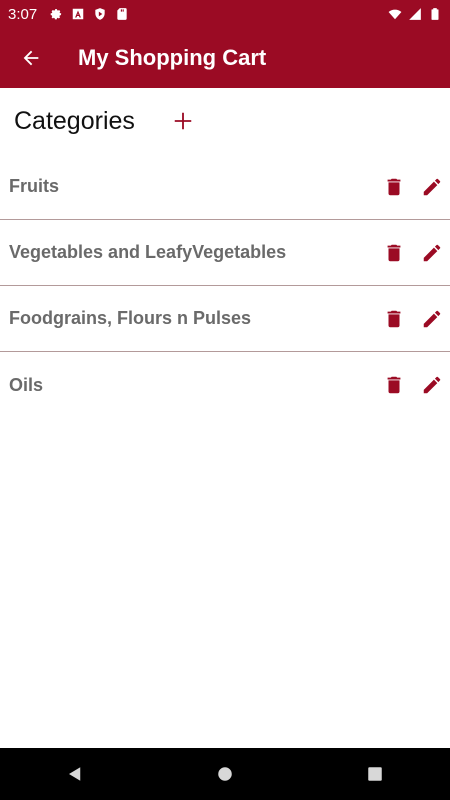 The width and height of the screenshot is (450, 800). Describe the element at coordinates (122, 14) in the screenshot. I see `sd-card-icon` at that location.